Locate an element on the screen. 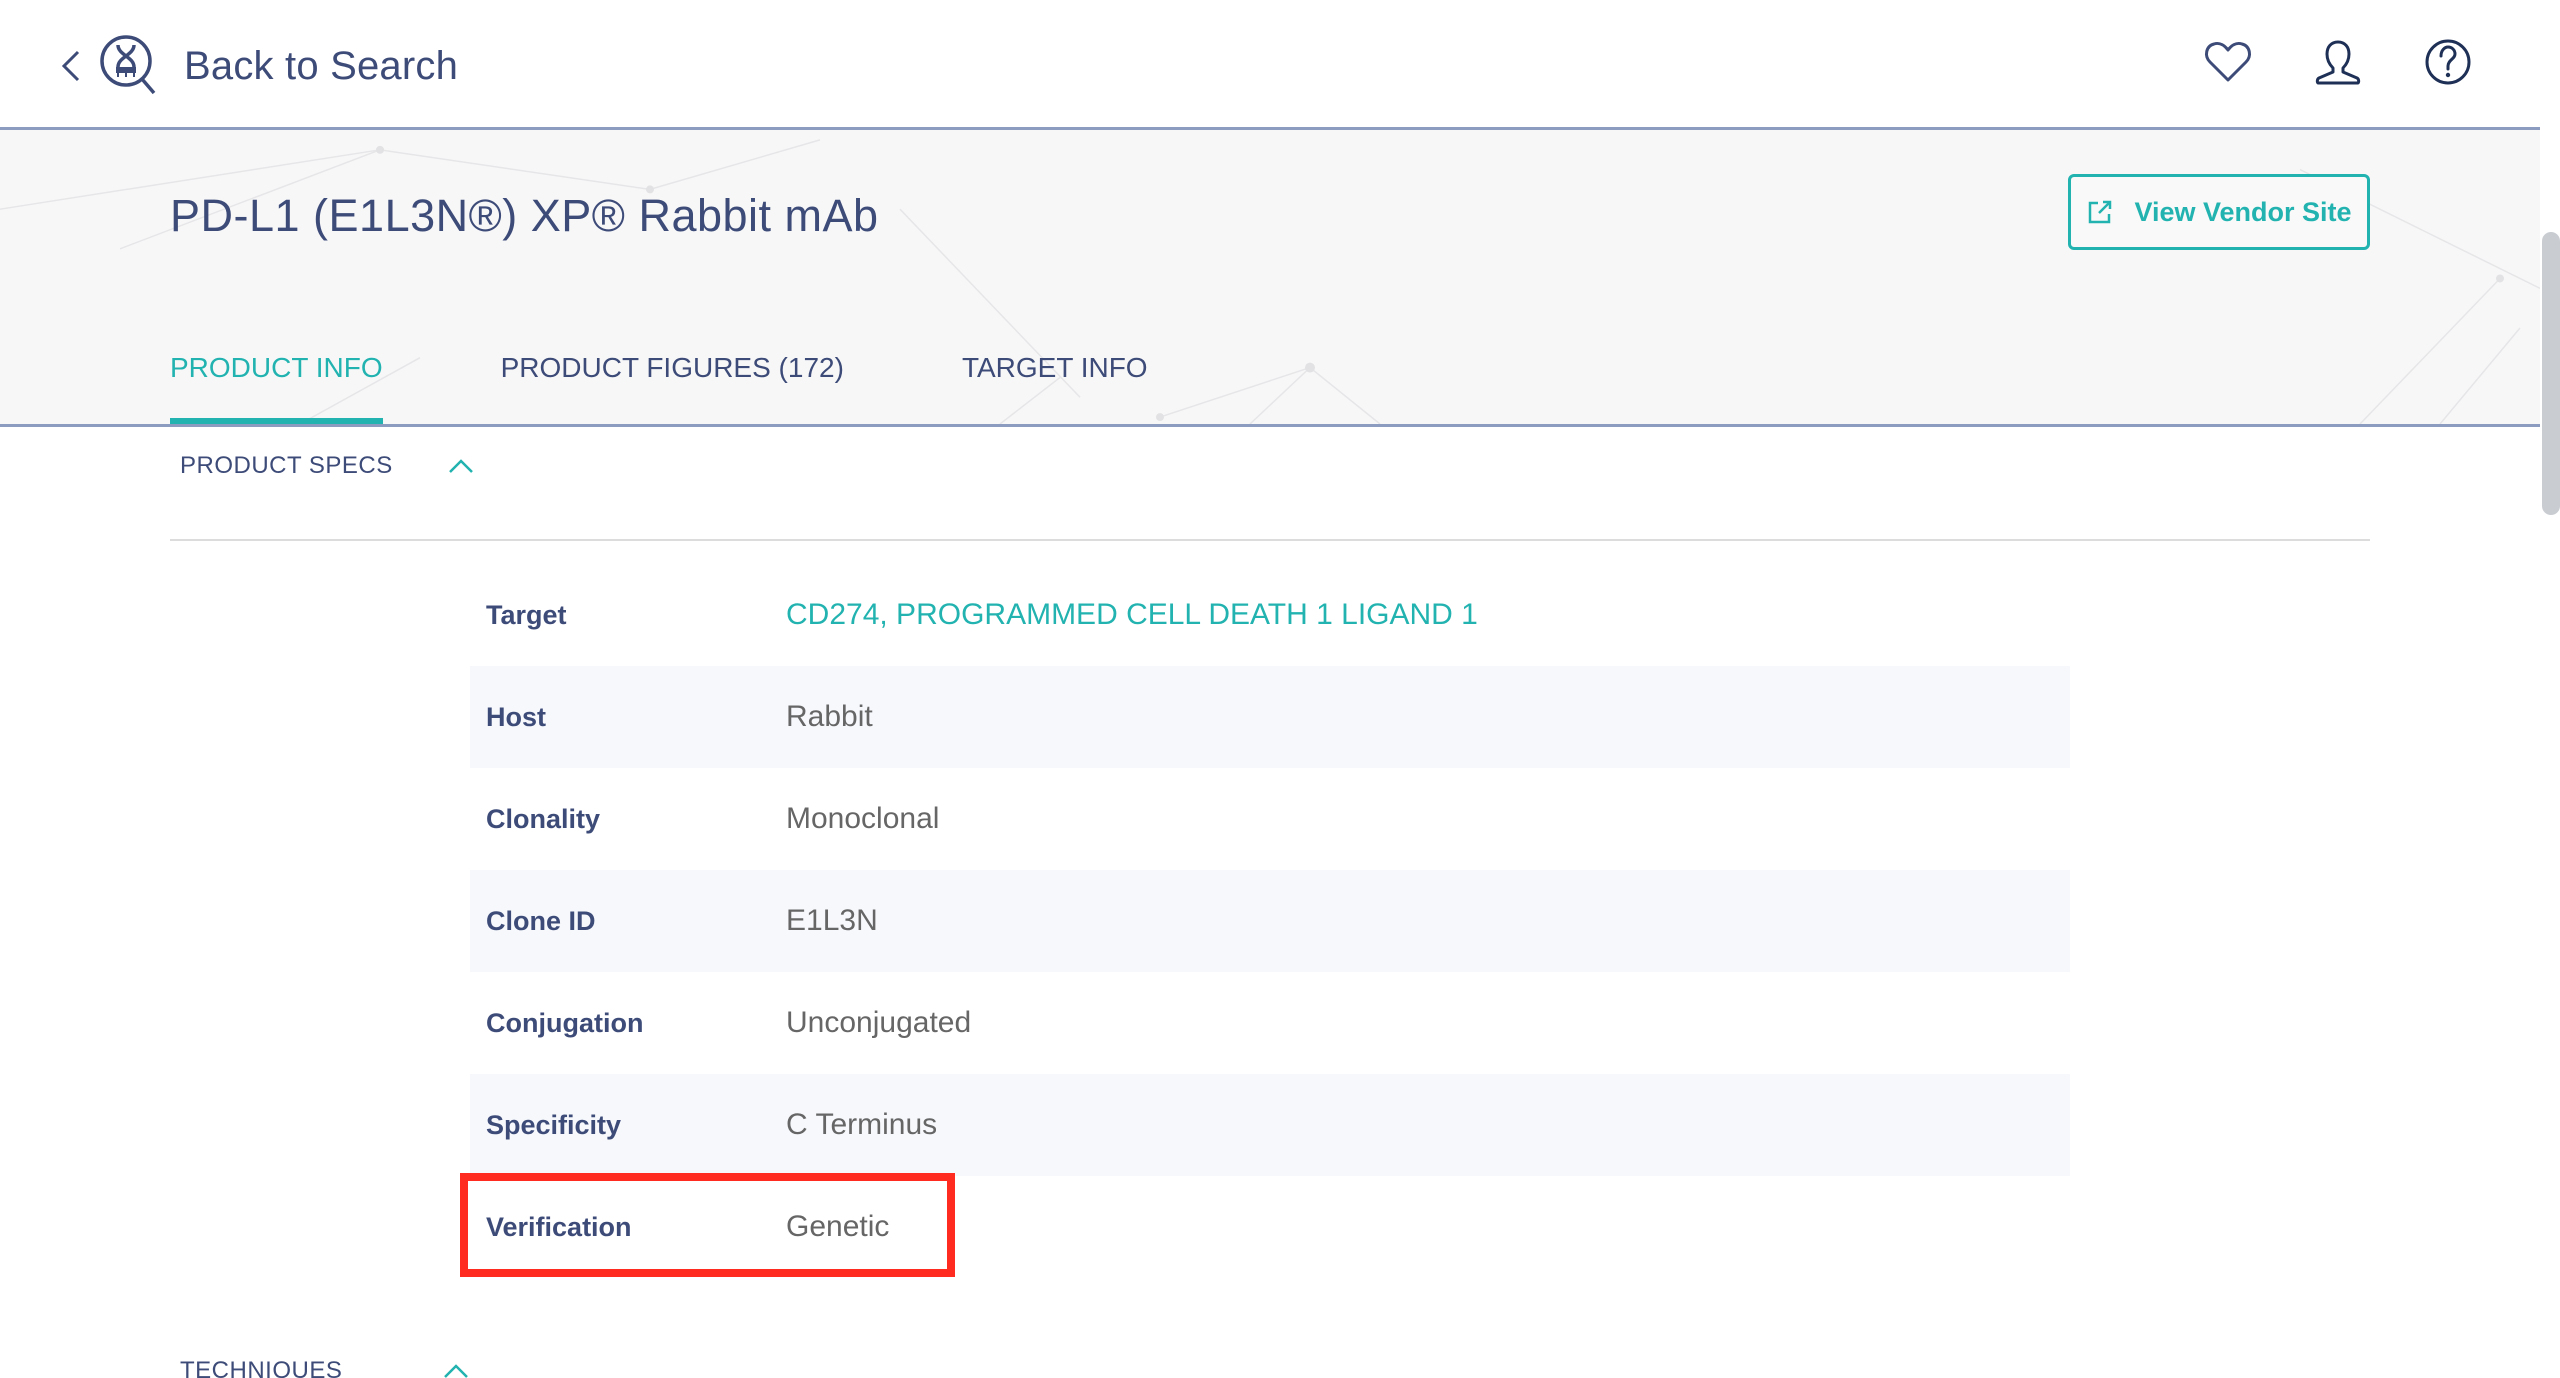  spec-key: Verification is located at coordinates (559, 1226).